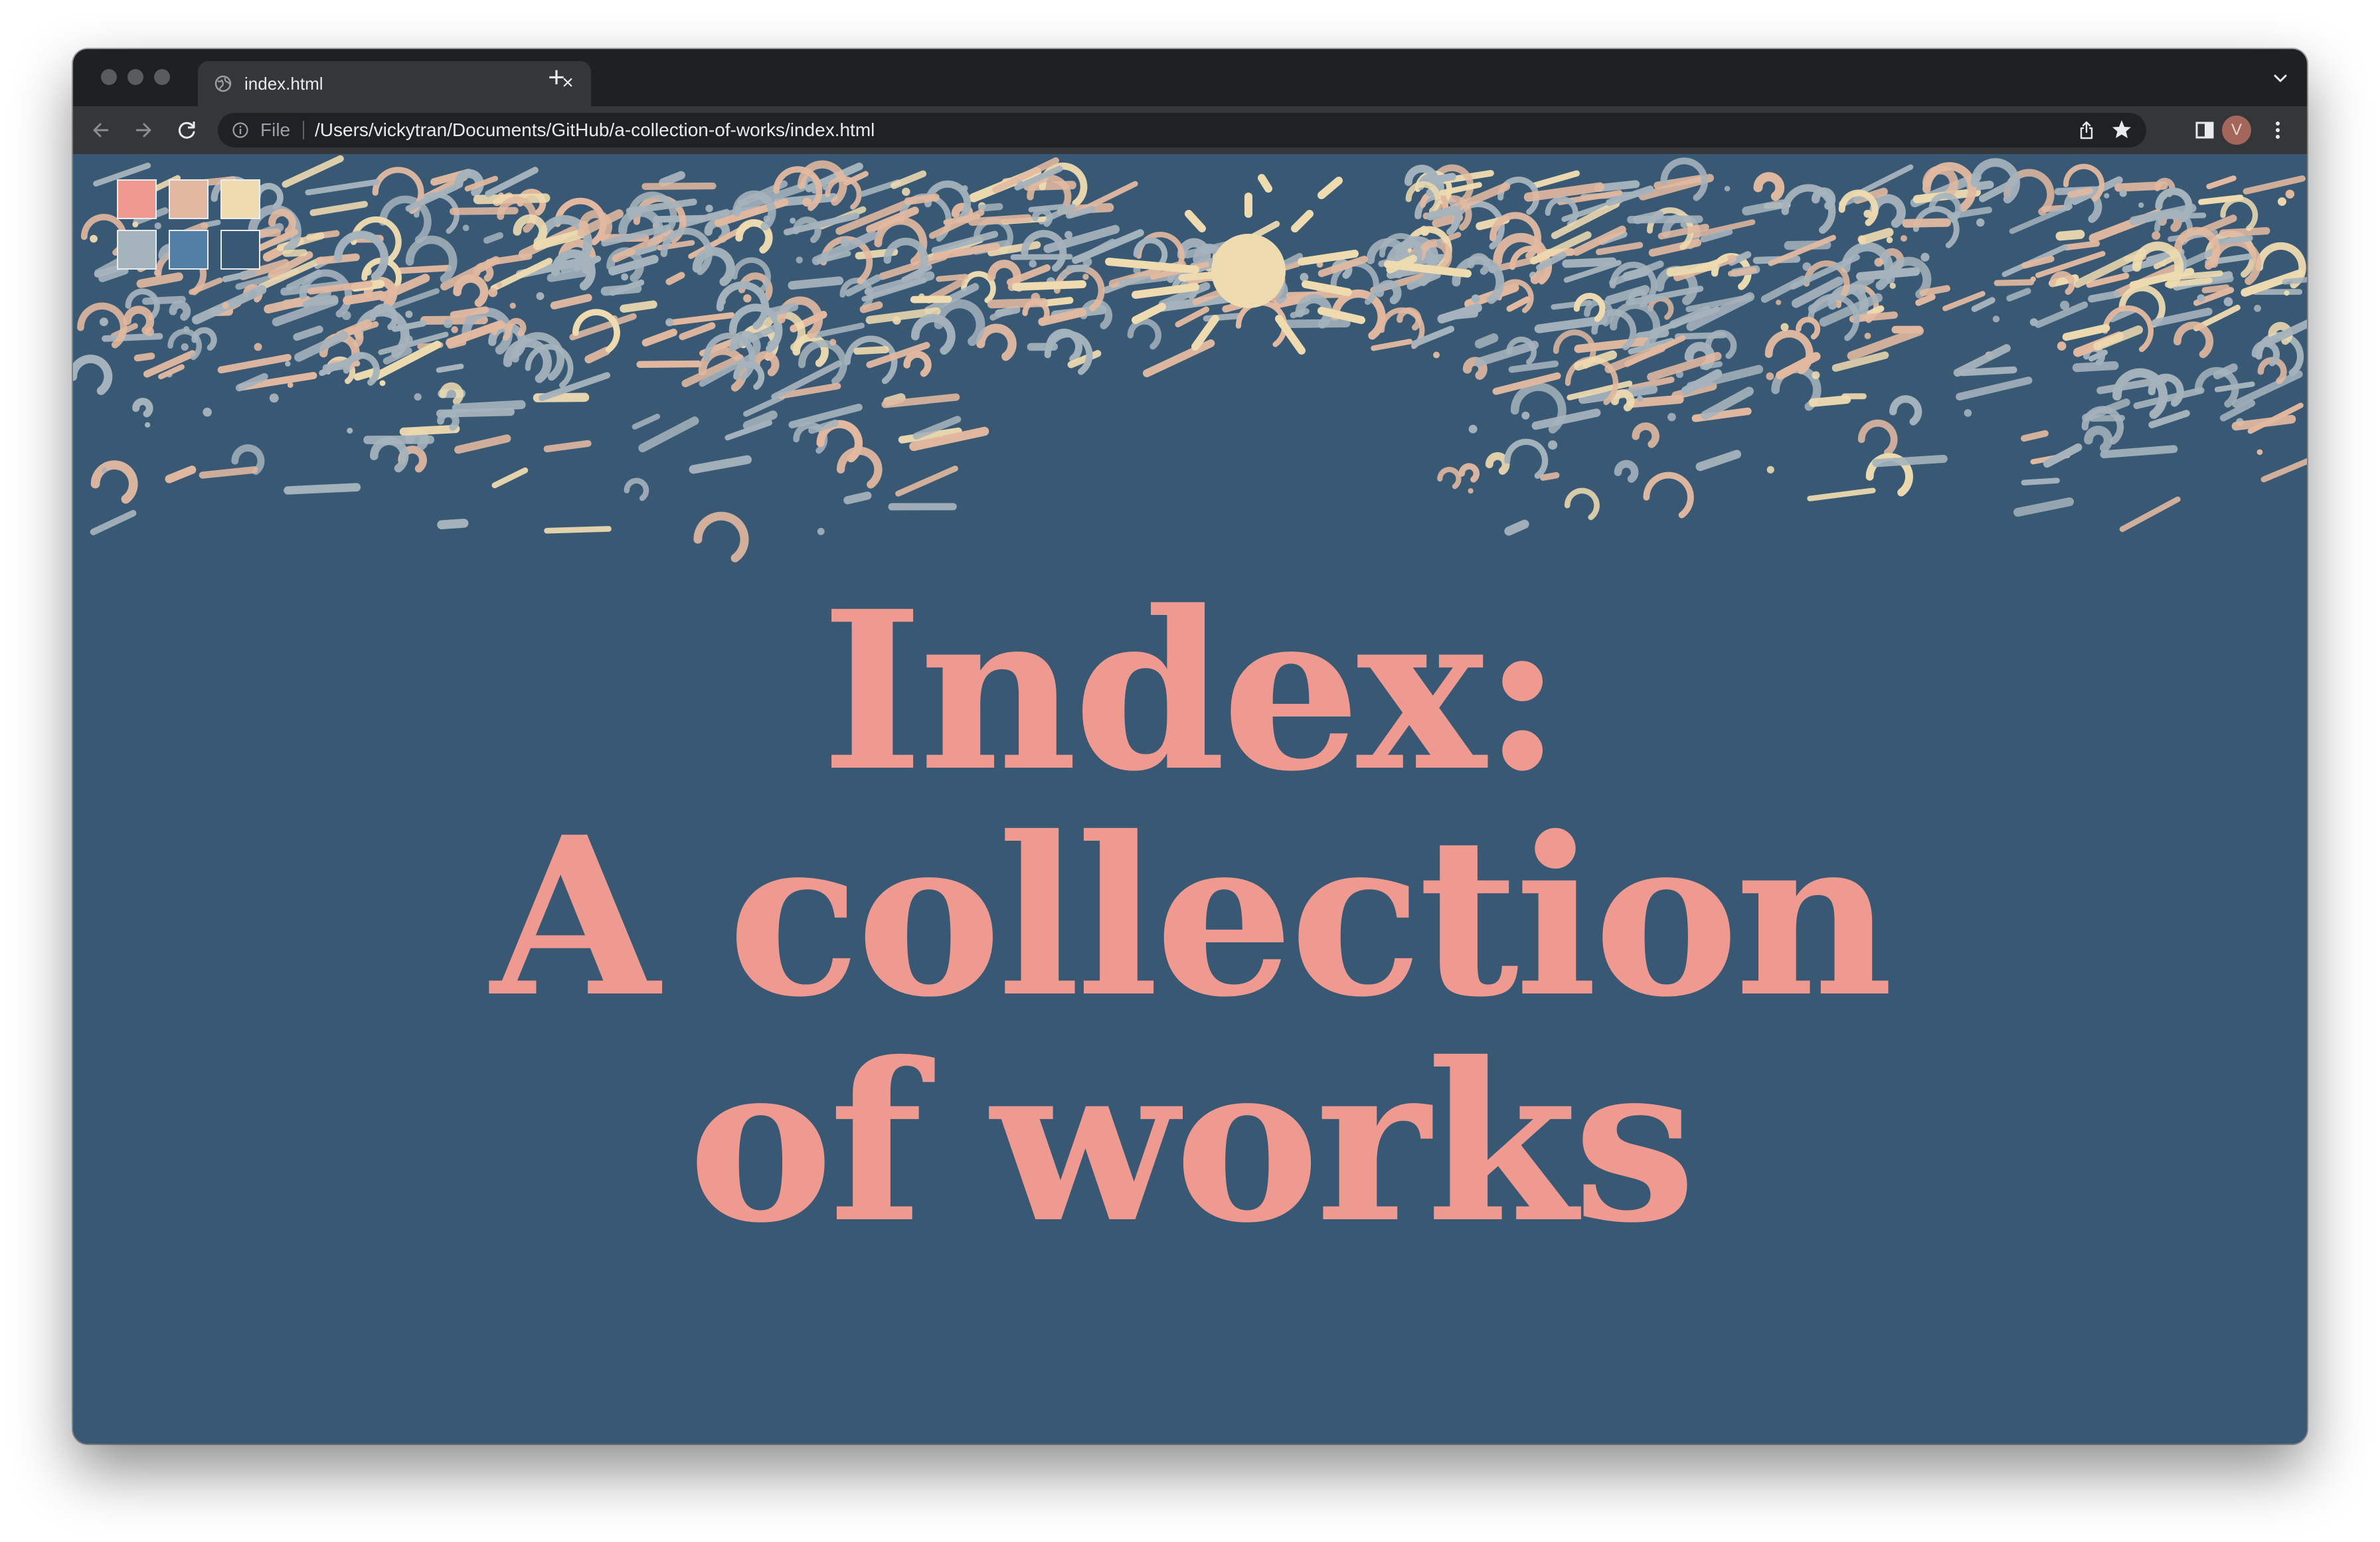 The image size is (2380, 1542). What do you see at coordinates (2280, 78) in the screenshot?
I see `chevron-down-icon` at bounding box center [2280, 78].